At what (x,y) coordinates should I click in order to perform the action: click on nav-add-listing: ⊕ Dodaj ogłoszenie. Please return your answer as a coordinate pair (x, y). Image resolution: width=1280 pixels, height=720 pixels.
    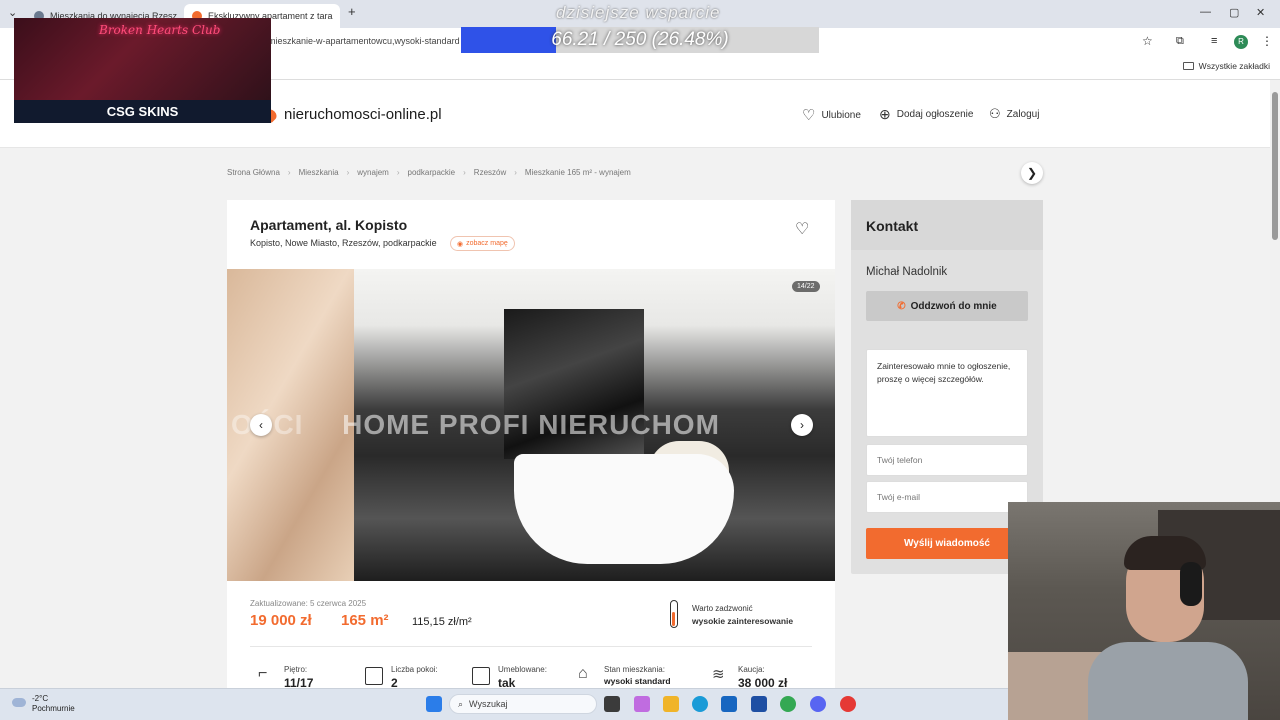
    Looking at the image, I should click on (926, 114).